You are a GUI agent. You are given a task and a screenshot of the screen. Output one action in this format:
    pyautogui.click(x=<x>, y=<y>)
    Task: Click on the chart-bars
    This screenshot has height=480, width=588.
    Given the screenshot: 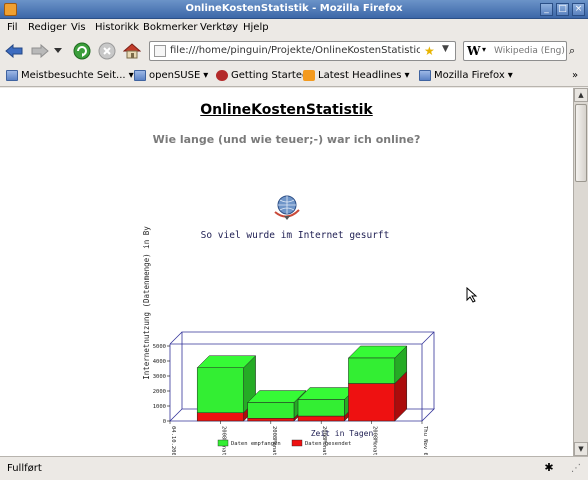 What is the action you would take?
    pyautogui.click(x=302, y=383)
    